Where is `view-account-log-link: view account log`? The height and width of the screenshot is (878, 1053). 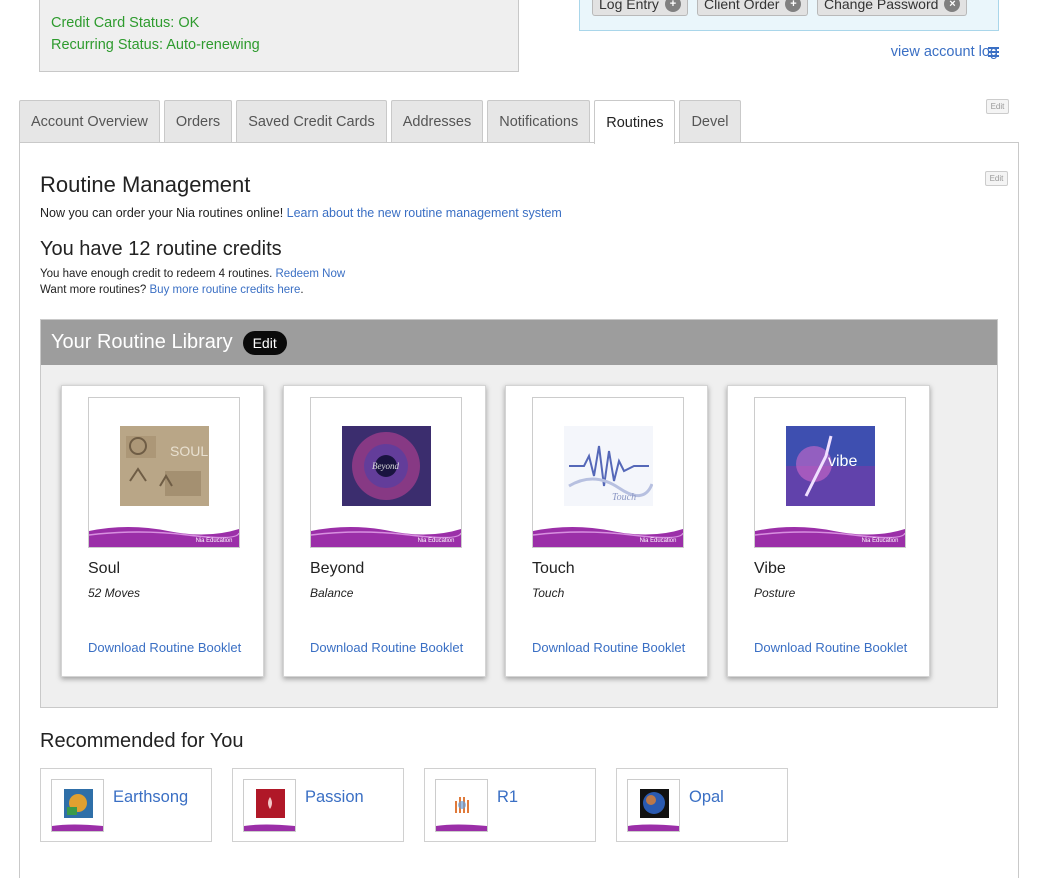
view-account-log-link: view account log is located at coordinates (944, 52).